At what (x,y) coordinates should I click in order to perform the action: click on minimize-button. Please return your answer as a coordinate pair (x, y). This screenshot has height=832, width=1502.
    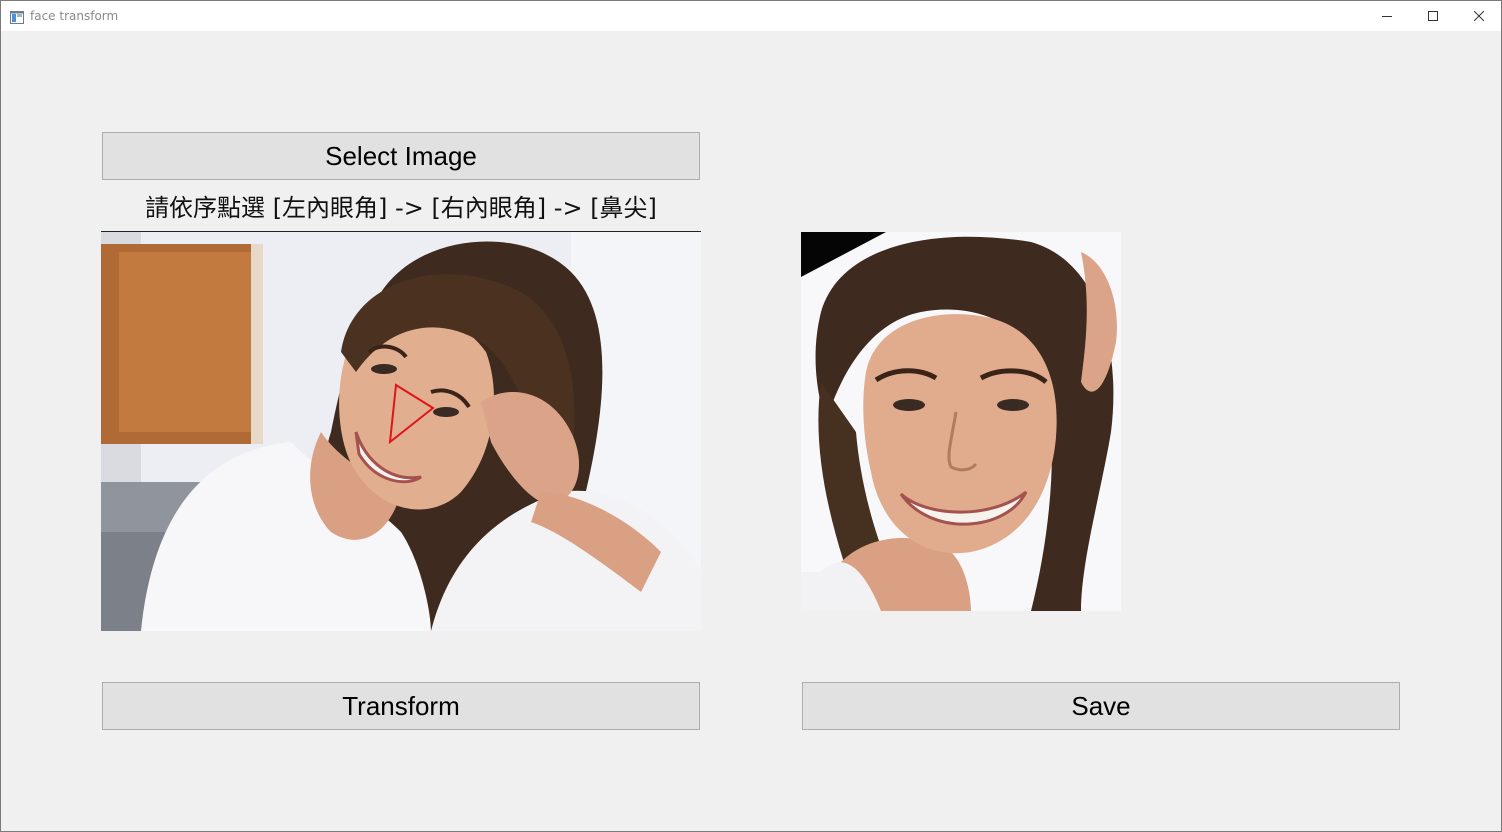
    Looking at the image, I should click on (1387, 16).